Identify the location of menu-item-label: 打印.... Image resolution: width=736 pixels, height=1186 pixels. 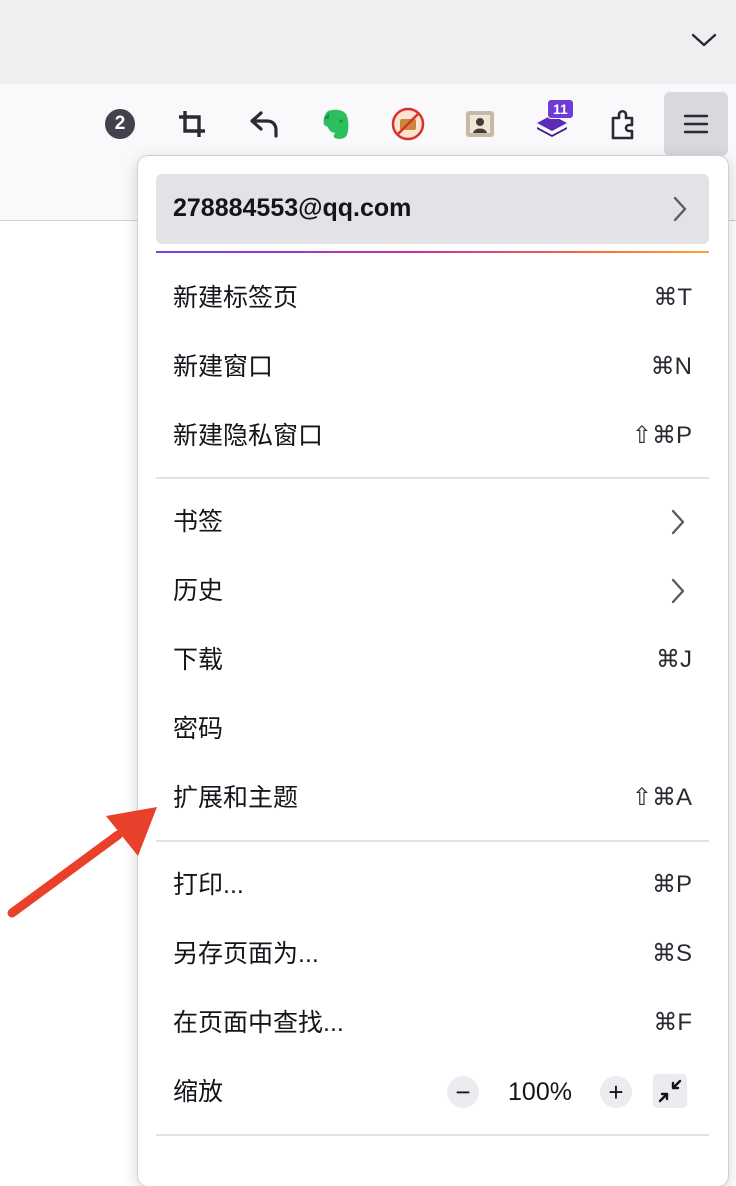
(208, 885).